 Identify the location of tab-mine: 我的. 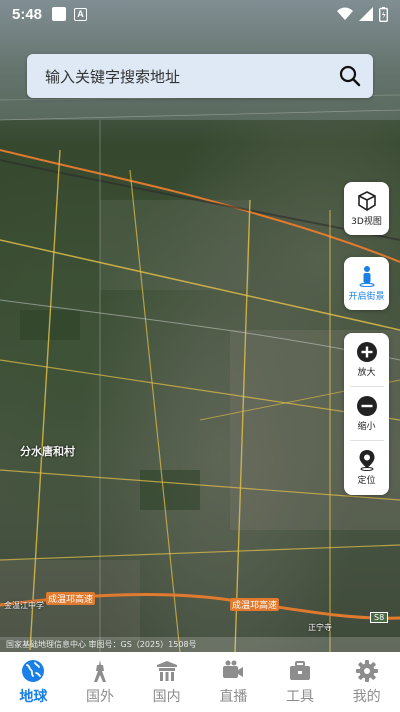
(366, 682).